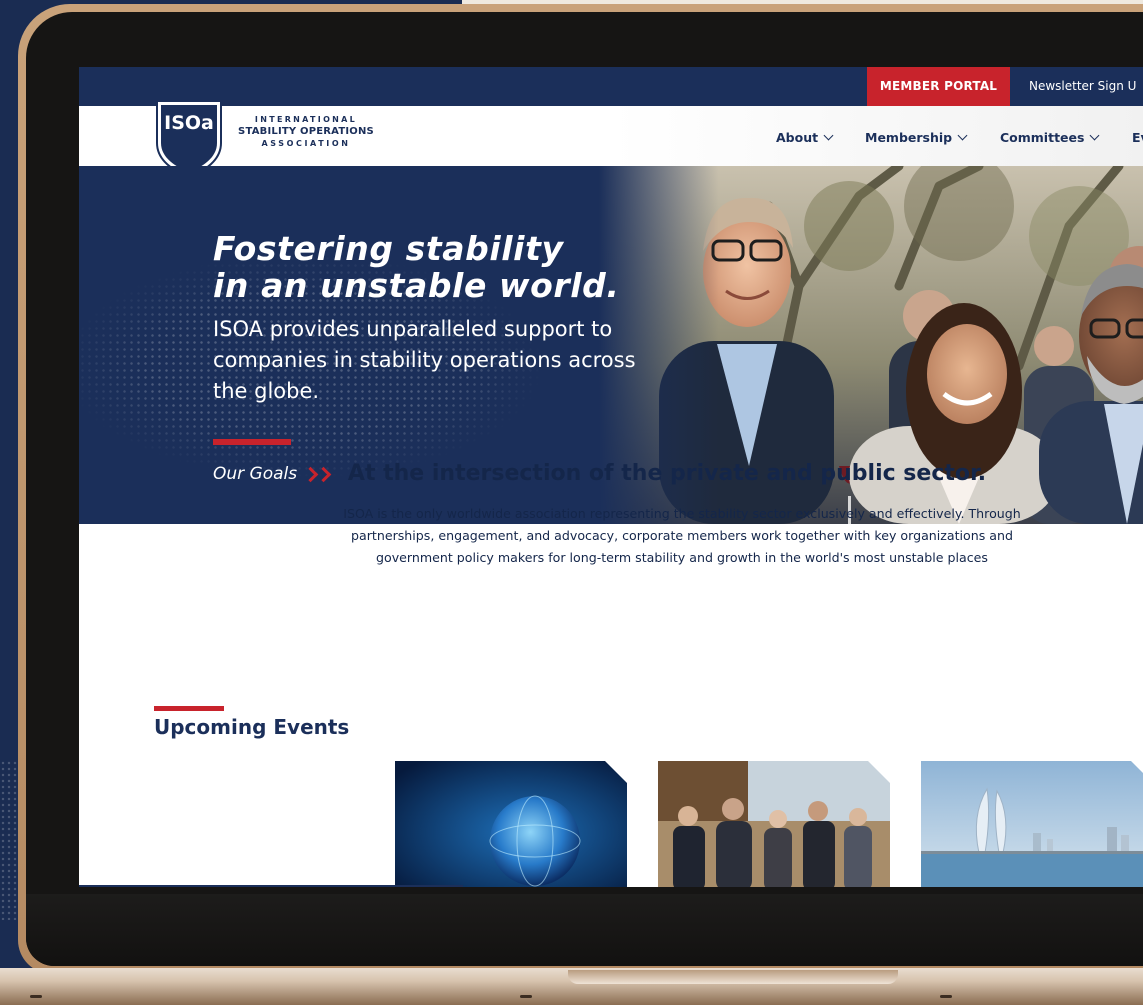 This screenshot has width=1143, height=1005. Describe the element at coordinates (797, 137) in the screenshot. I see `nav-item-label: About` at that location.